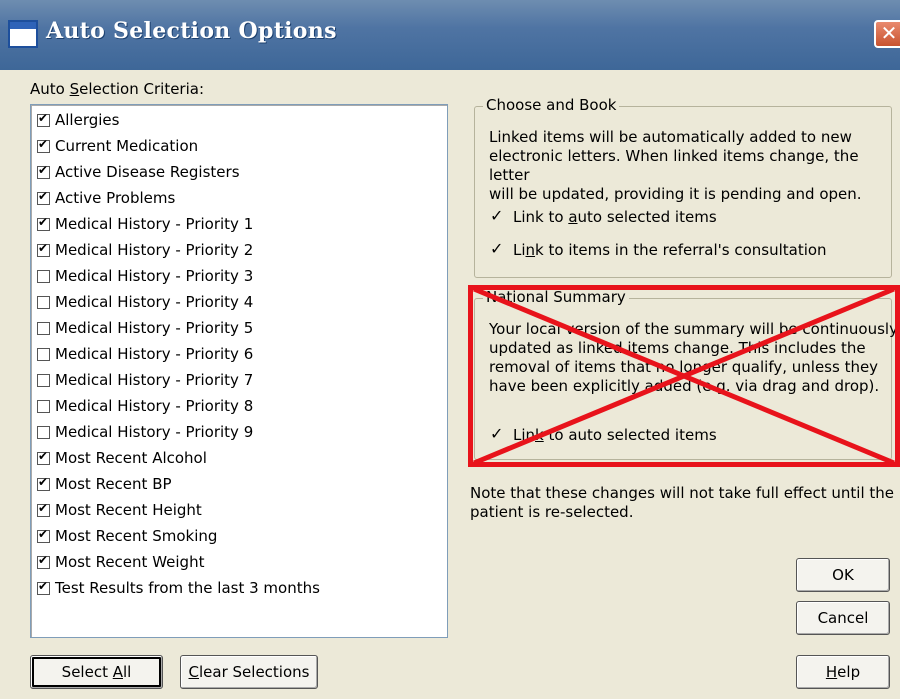 The image size is (900, 699). Describe the element at coordinates (191, 31) in the screenshot. I see `window-title: Auto Selection Options` at that location.